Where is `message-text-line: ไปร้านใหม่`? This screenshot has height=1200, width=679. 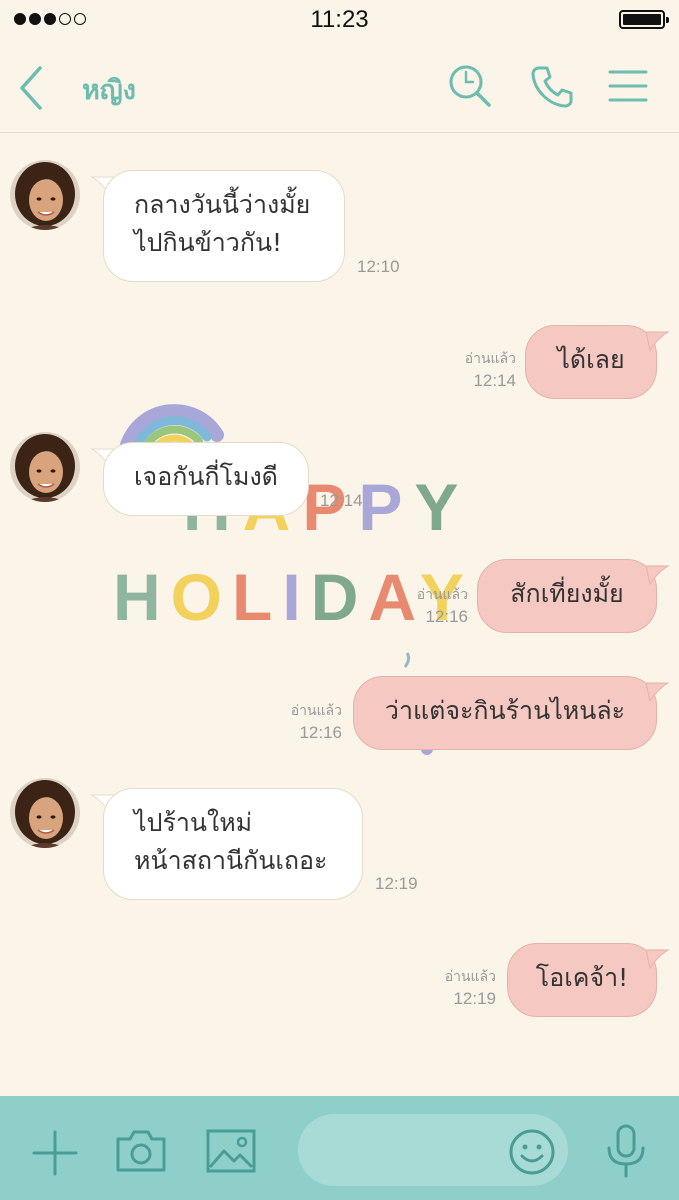
message-text-line: ไปร้านใหม่ is located at coordinates (193, 822).